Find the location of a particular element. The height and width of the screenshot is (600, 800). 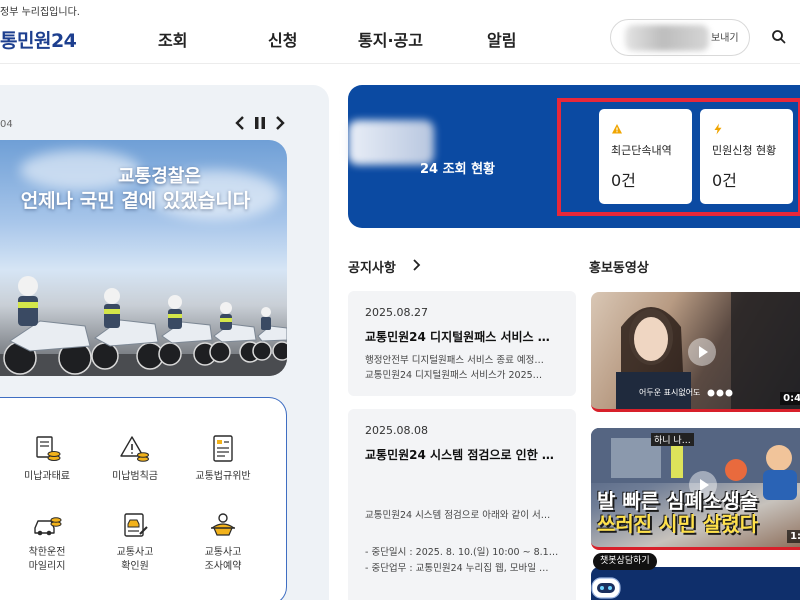

chatbot-label: 챗봇상담하기 is located at coordinates (625, 561).